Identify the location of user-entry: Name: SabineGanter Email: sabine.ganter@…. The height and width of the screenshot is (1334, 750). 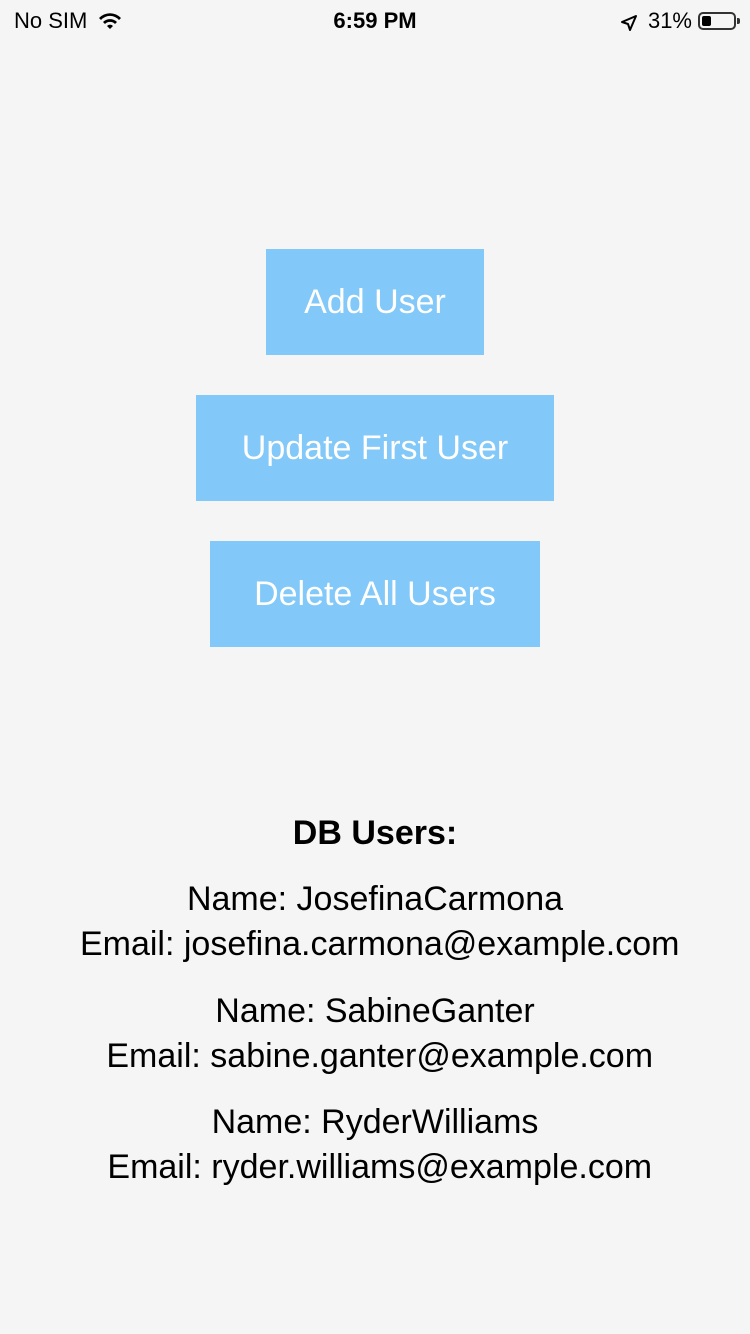
(375, 1034).